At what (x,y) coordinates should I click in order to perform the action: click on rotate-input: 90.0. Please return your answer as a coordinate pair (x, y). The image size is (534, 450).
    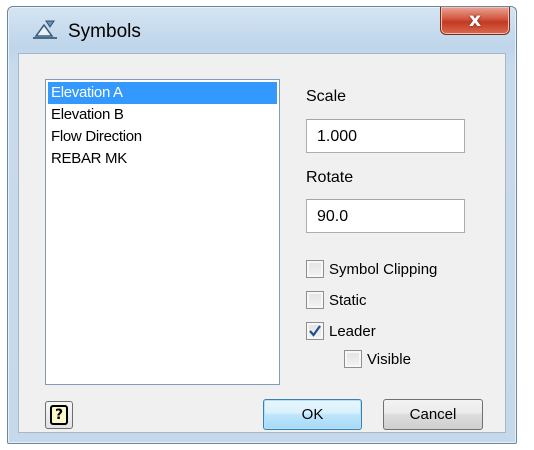
    Looking at the image, I should click on (385, 216).